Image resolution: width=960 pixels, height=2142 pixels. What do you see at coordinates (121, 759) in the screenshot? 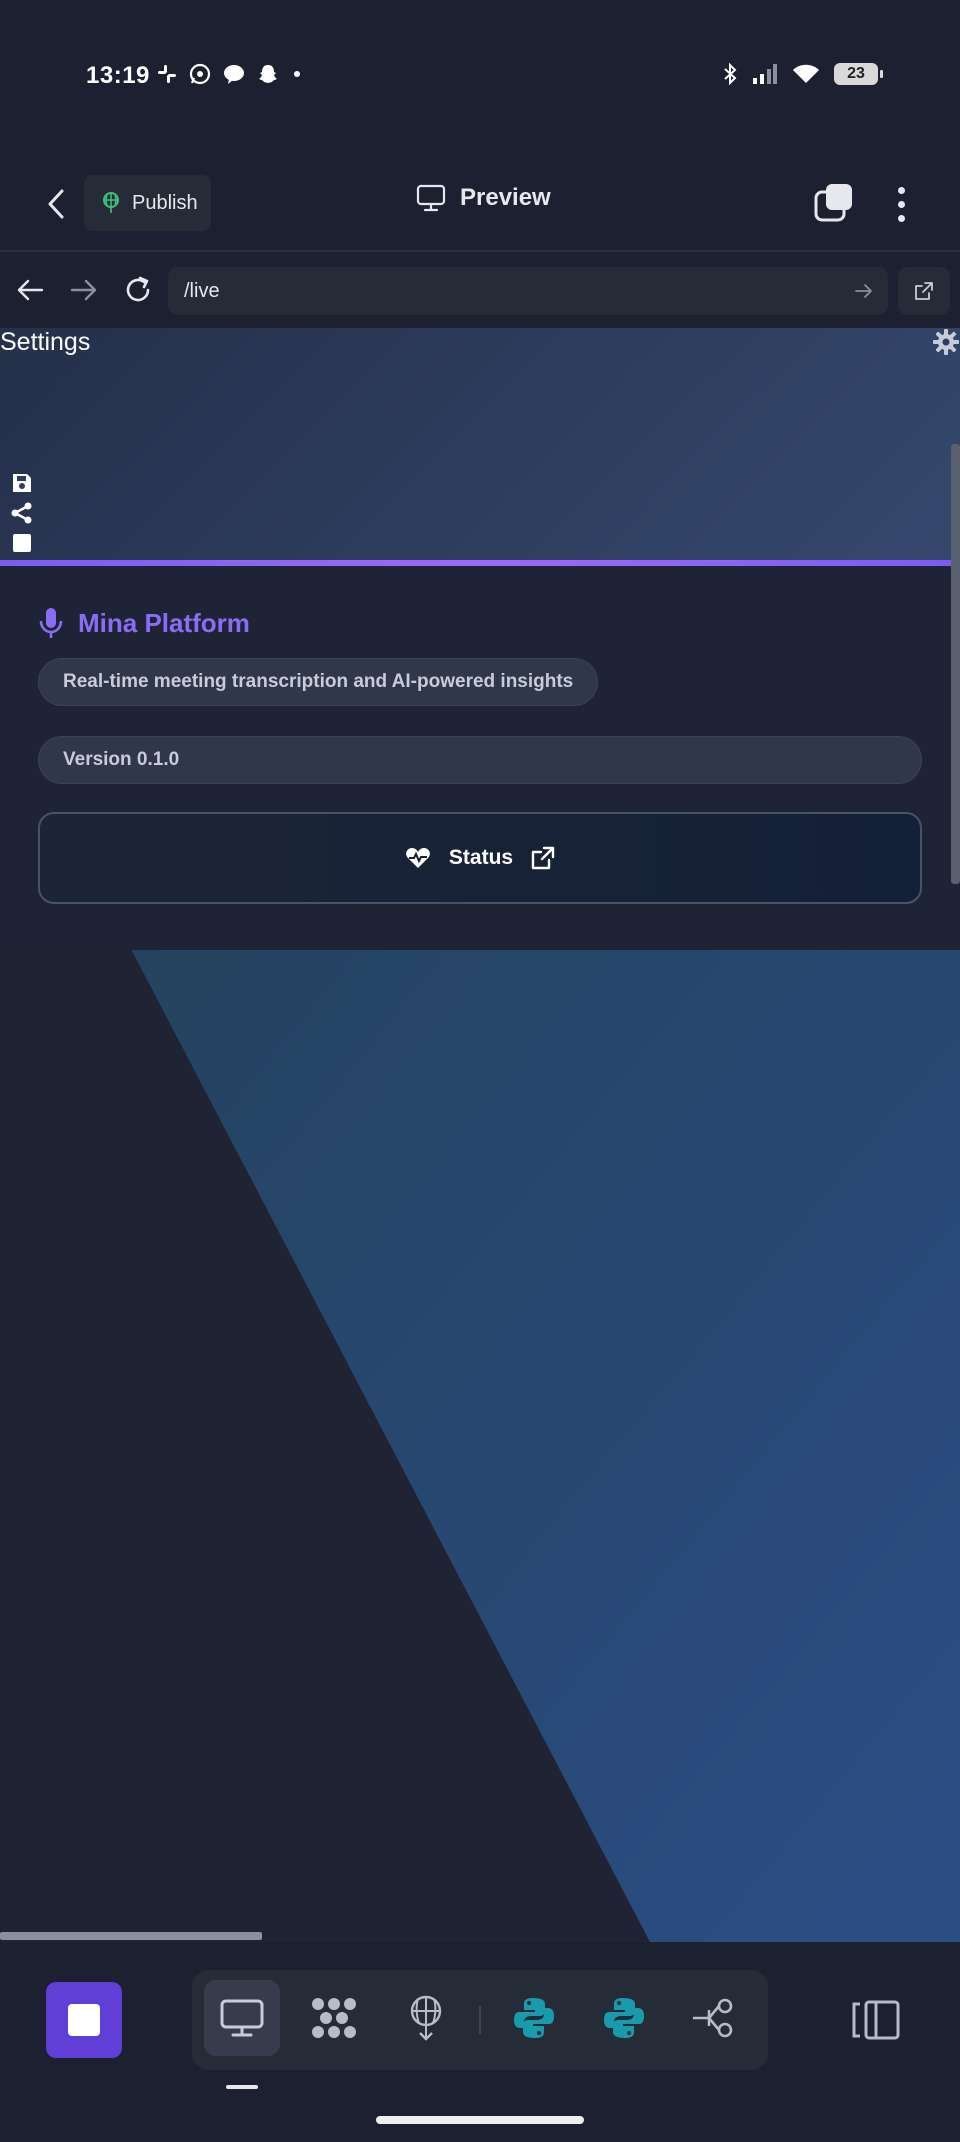
I see `version-text: Version 0.1.0` at bounding box center [121, 759].